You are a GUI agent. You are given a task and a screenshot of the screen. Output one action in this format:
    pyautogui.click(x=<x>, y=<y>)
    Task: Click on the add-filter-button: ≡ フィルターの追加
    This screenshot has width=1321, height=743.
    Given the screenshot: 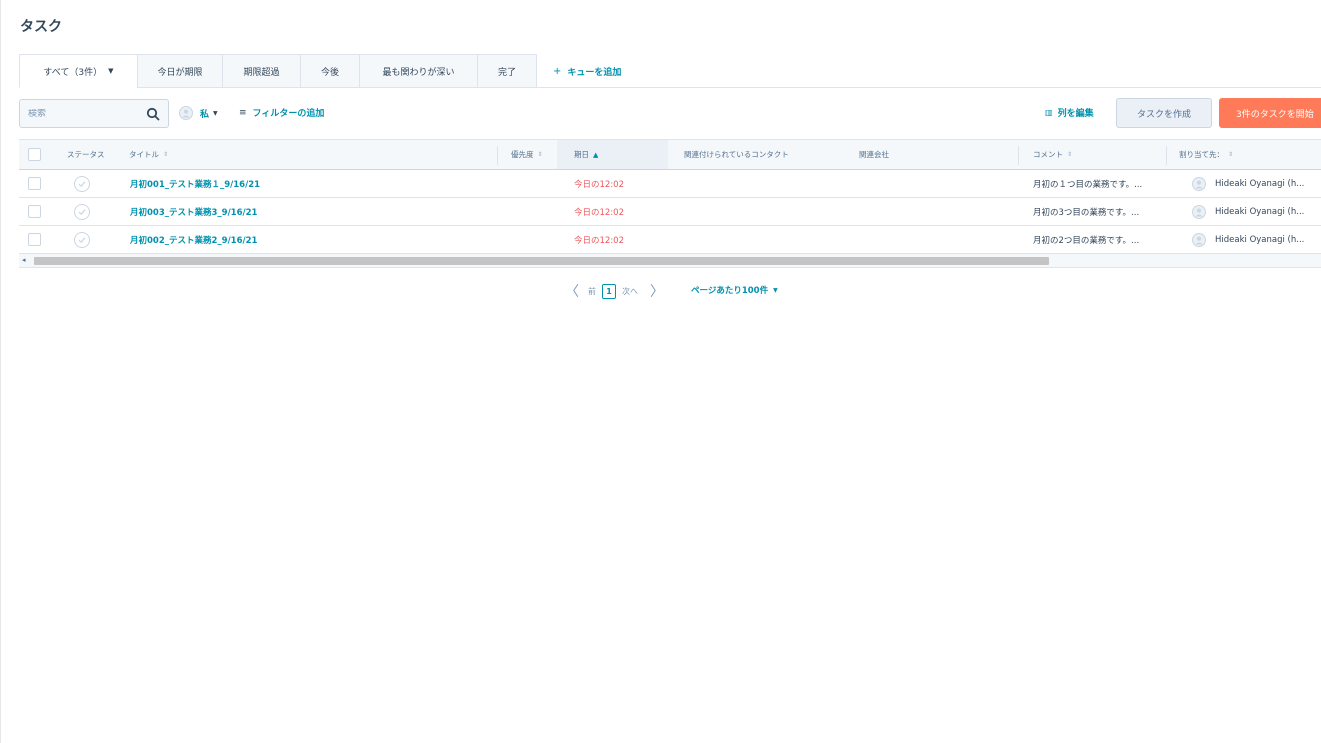 What is the action you would take?
    pyautogui.click(x=282, y=113)
    